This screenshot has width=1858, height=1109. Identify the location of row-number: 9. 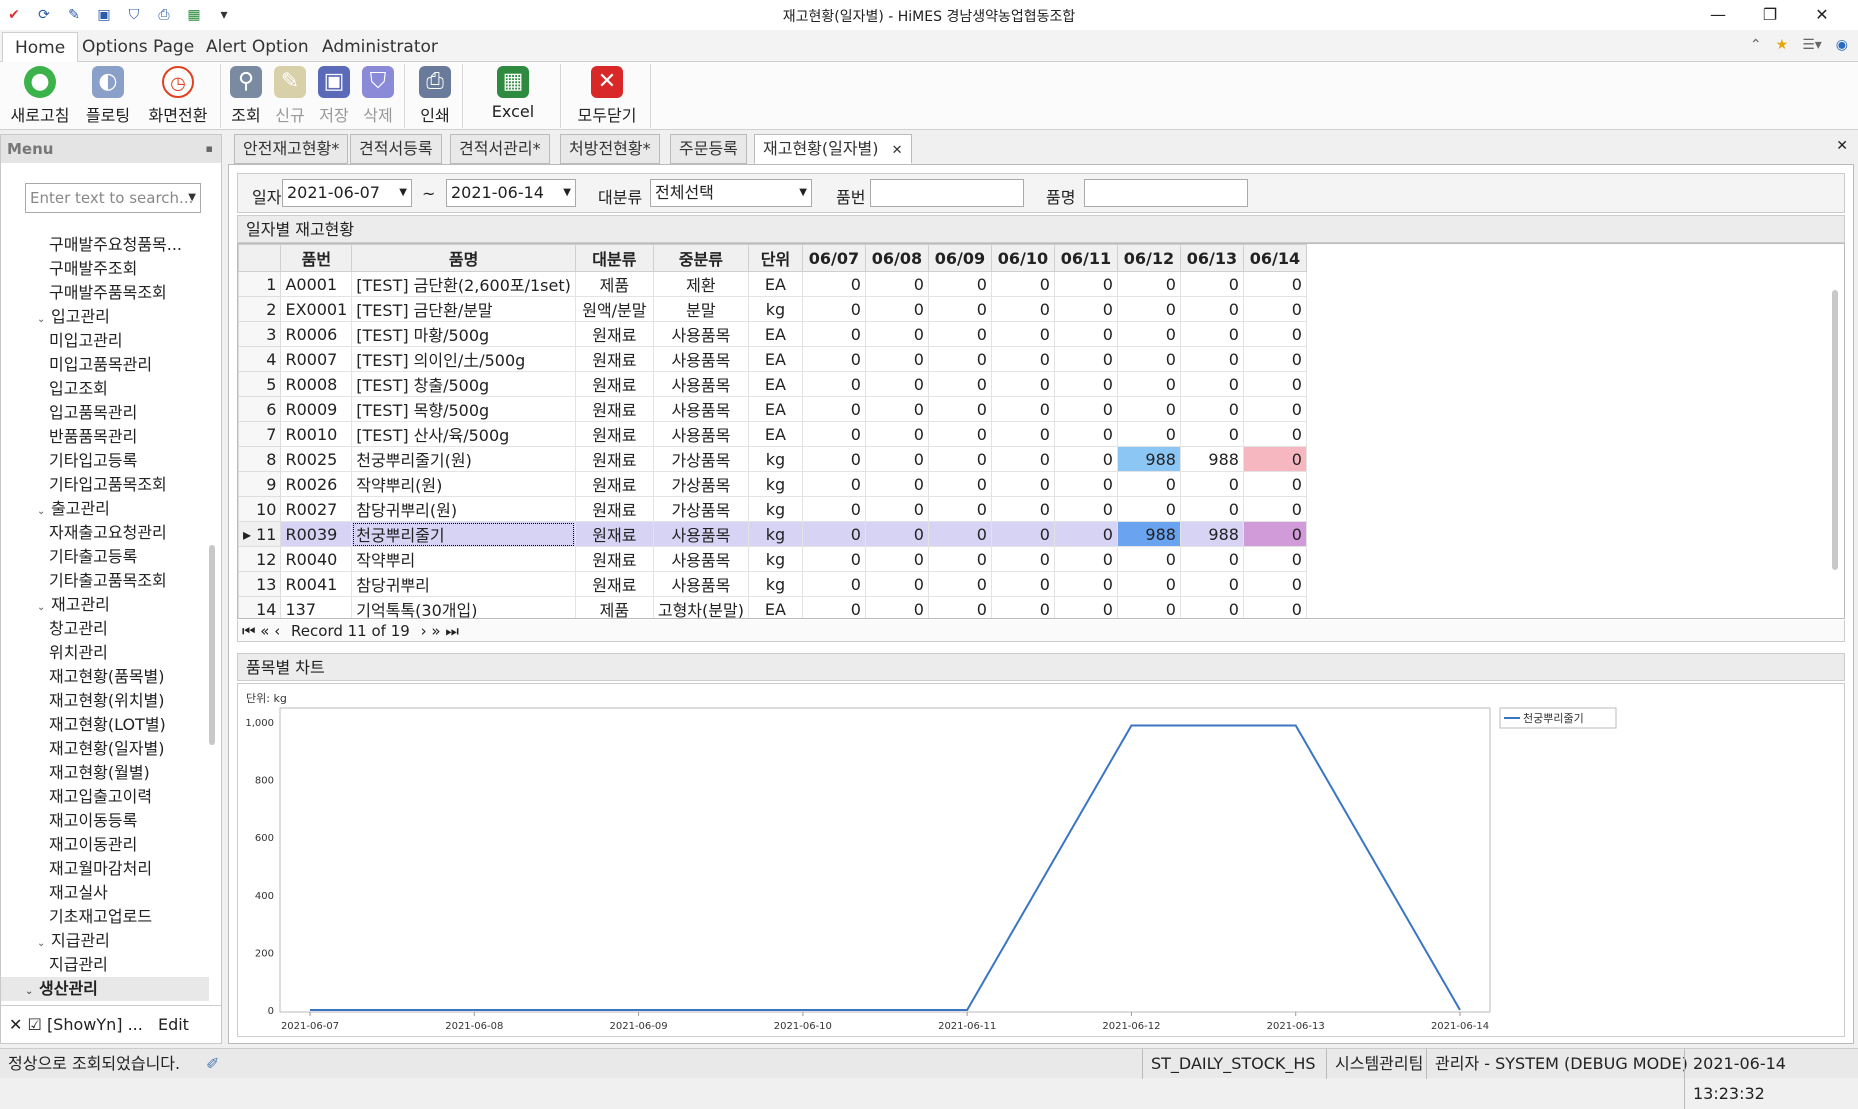
(260, 484).